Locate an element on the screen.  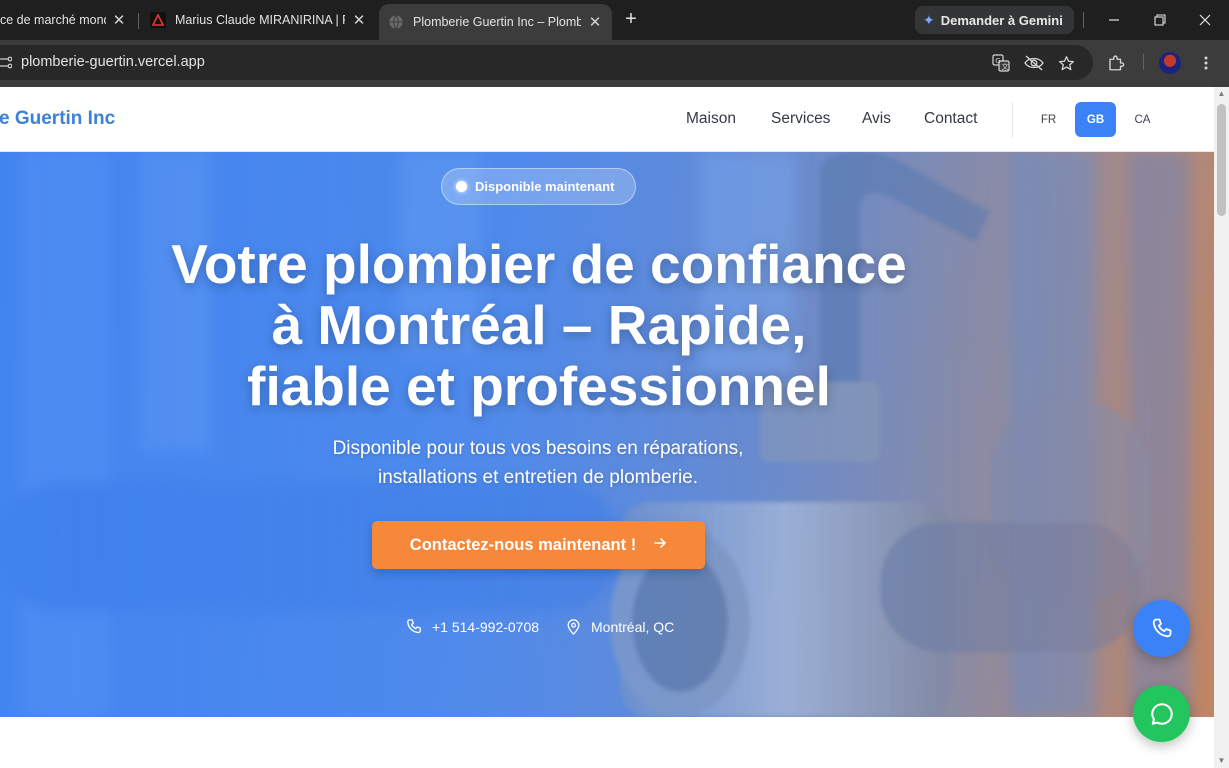
tab-title: Plomberie Guertin Inc – Plombi is located at coordinates (497, 22).